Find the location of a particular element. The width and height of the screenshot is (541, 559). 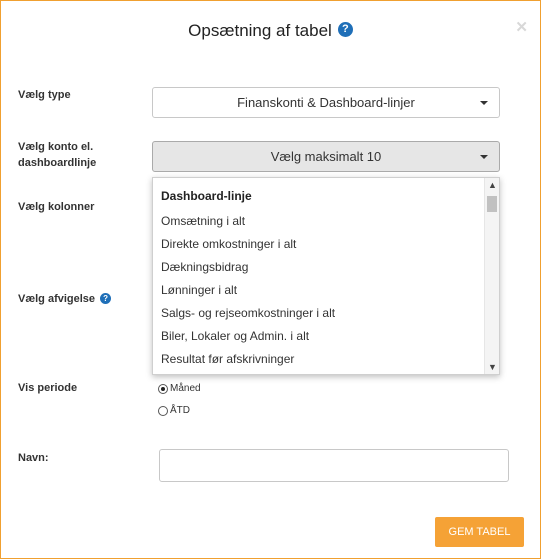

type-select: Finanskonti & Dashboard-linjer is located at coordinates (326, 102).